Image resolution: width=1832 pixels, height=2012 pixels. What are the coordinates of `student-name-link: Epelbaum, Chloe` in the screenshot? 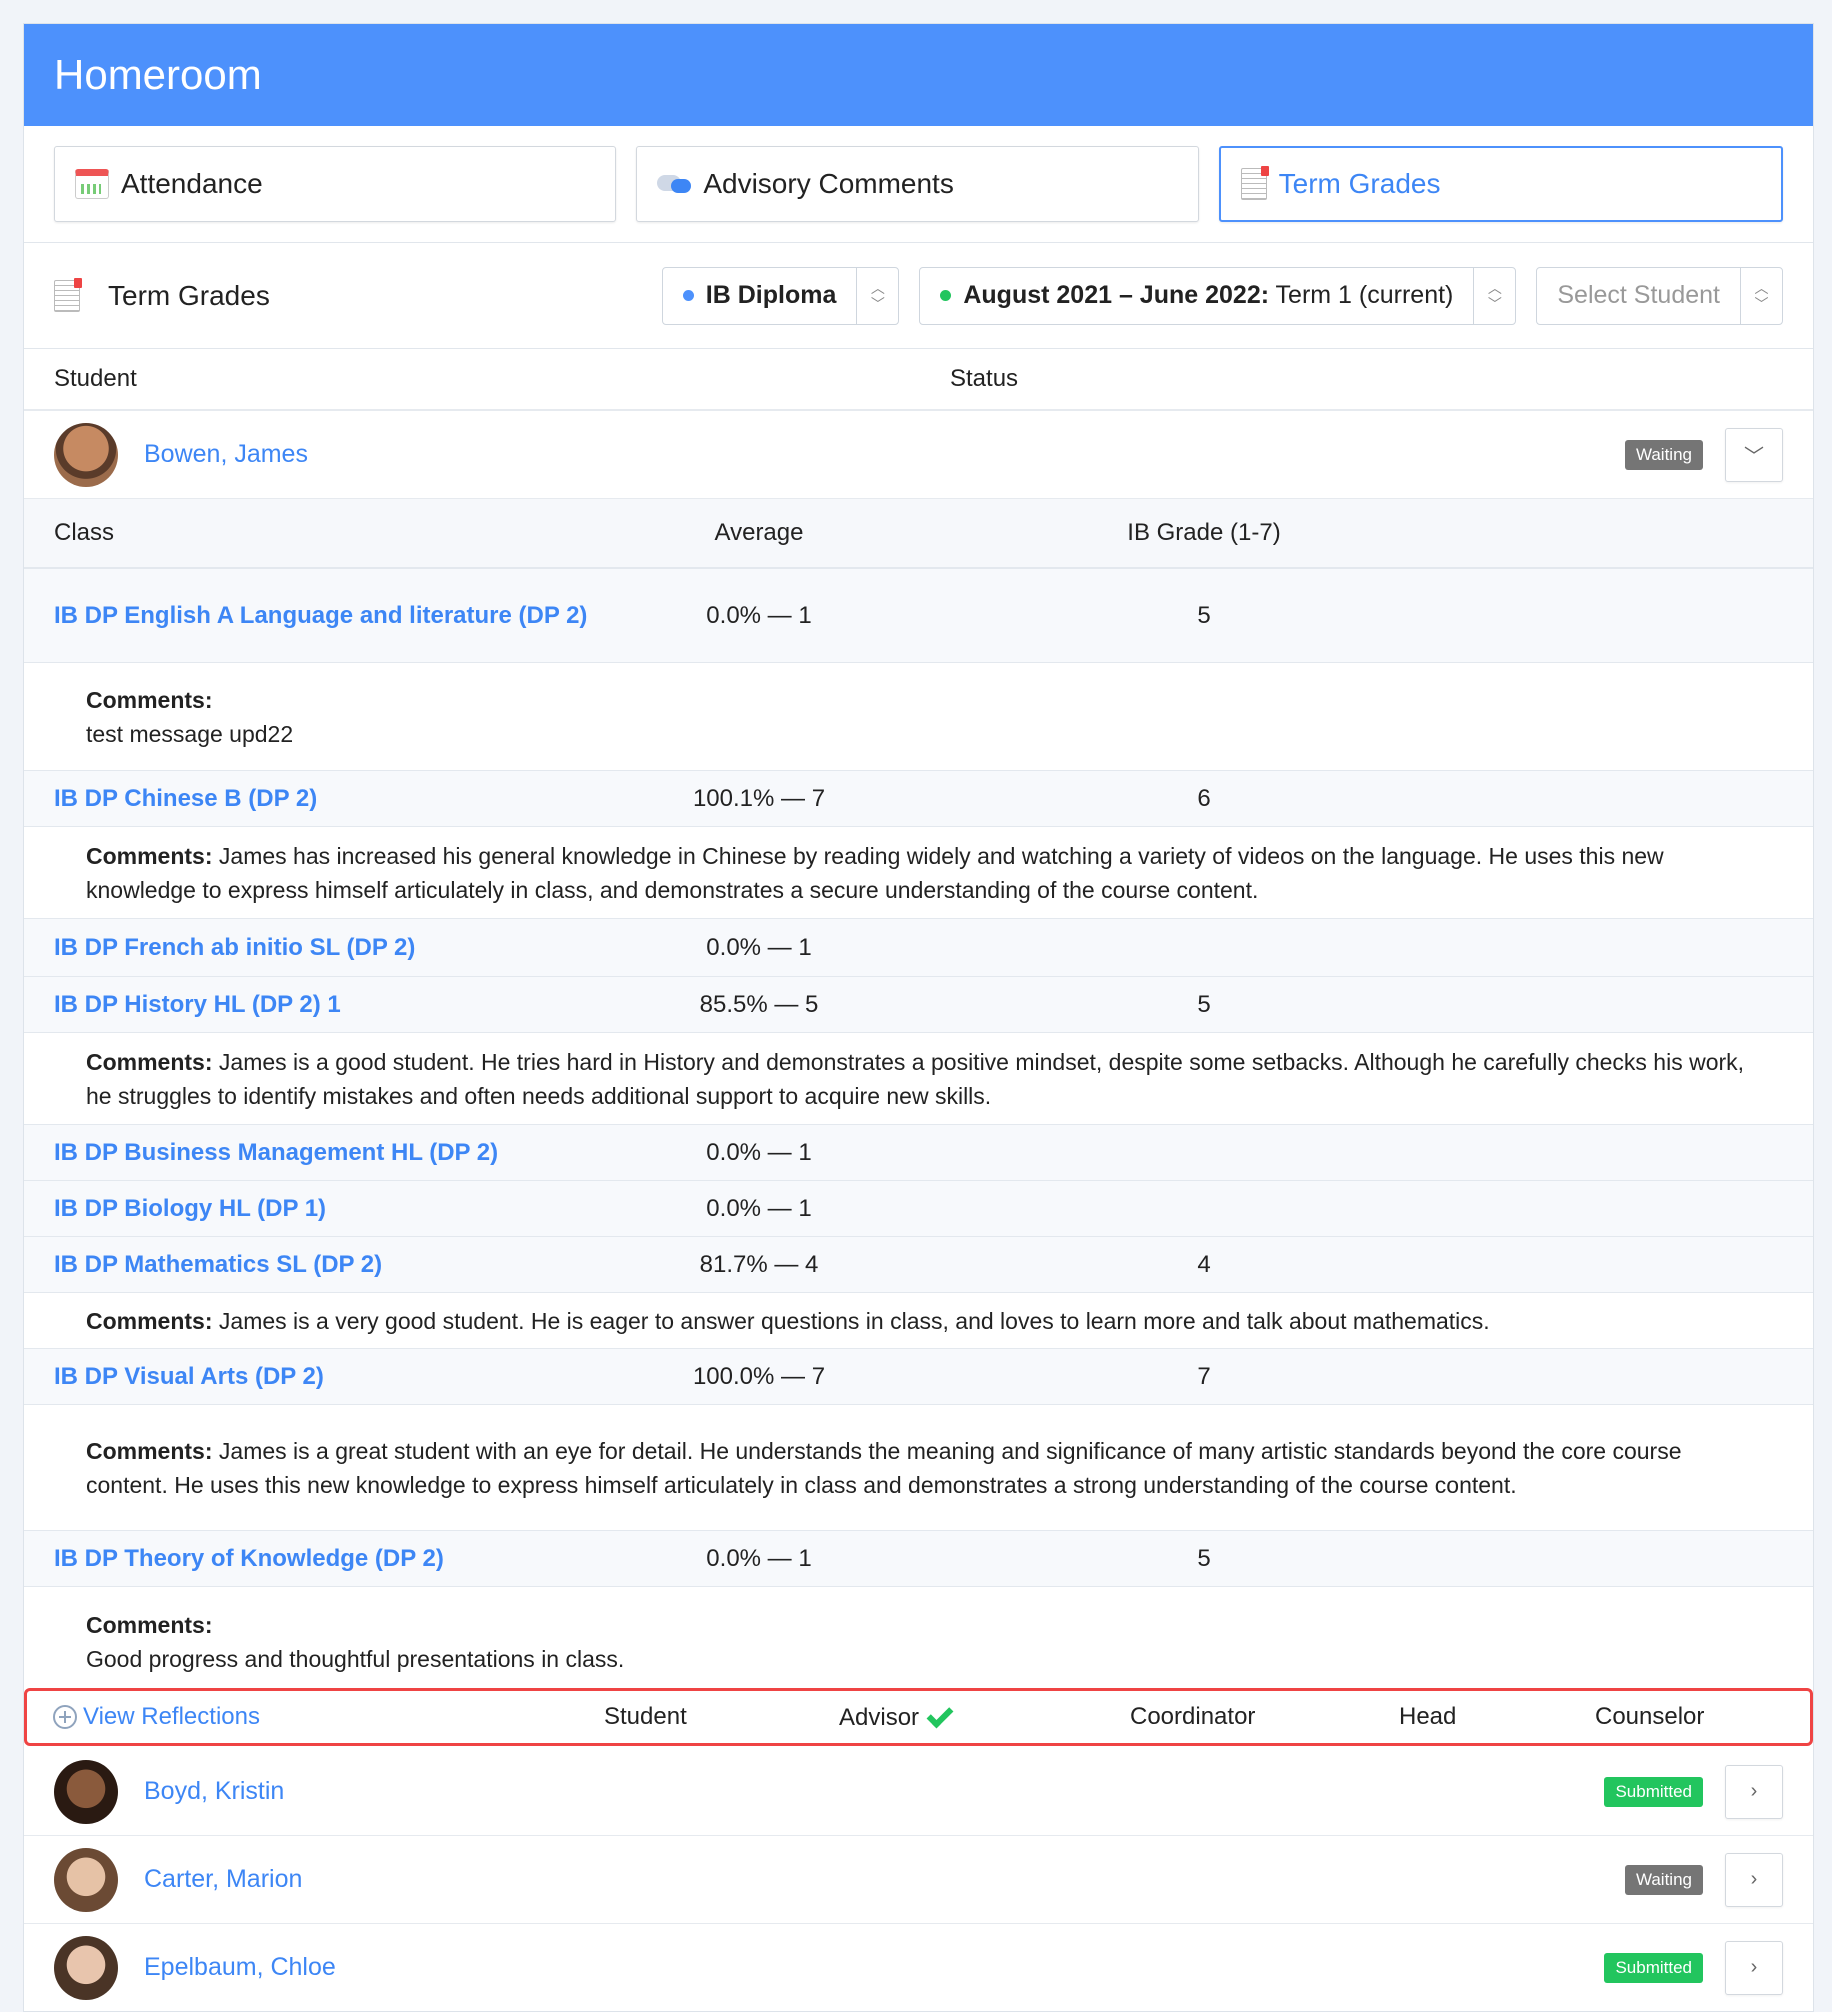 It's located at (874, 1967).